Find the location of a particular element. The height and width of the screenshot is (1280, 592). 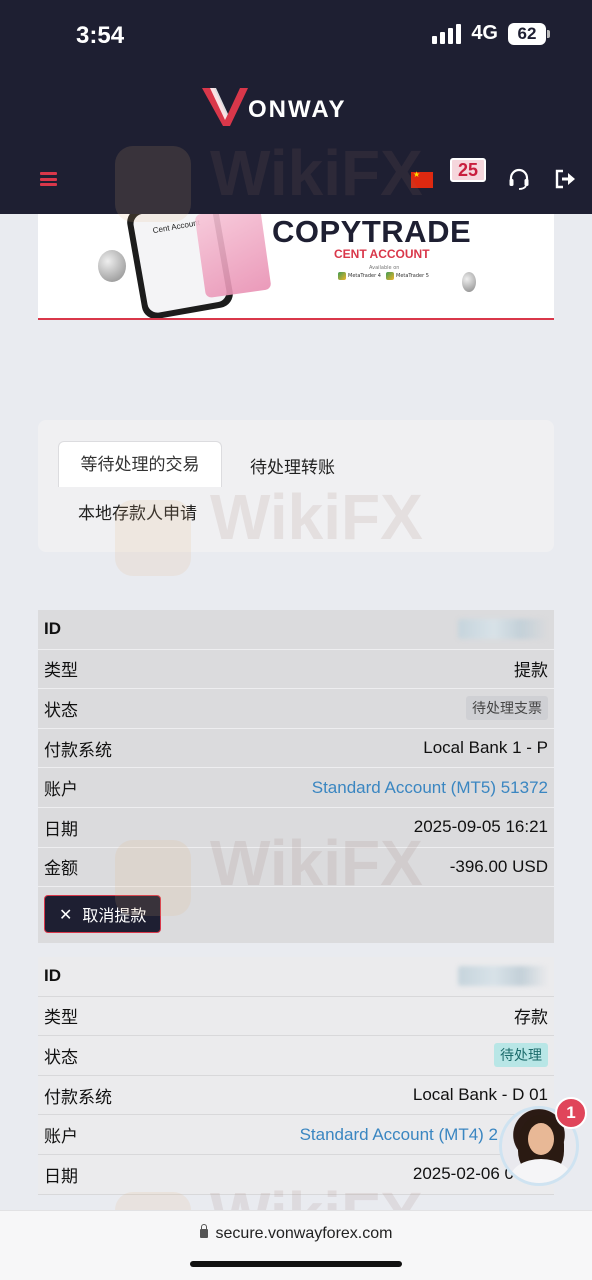

url-display: secure.vonwayforex.com is located at coordinates (296, 1233).